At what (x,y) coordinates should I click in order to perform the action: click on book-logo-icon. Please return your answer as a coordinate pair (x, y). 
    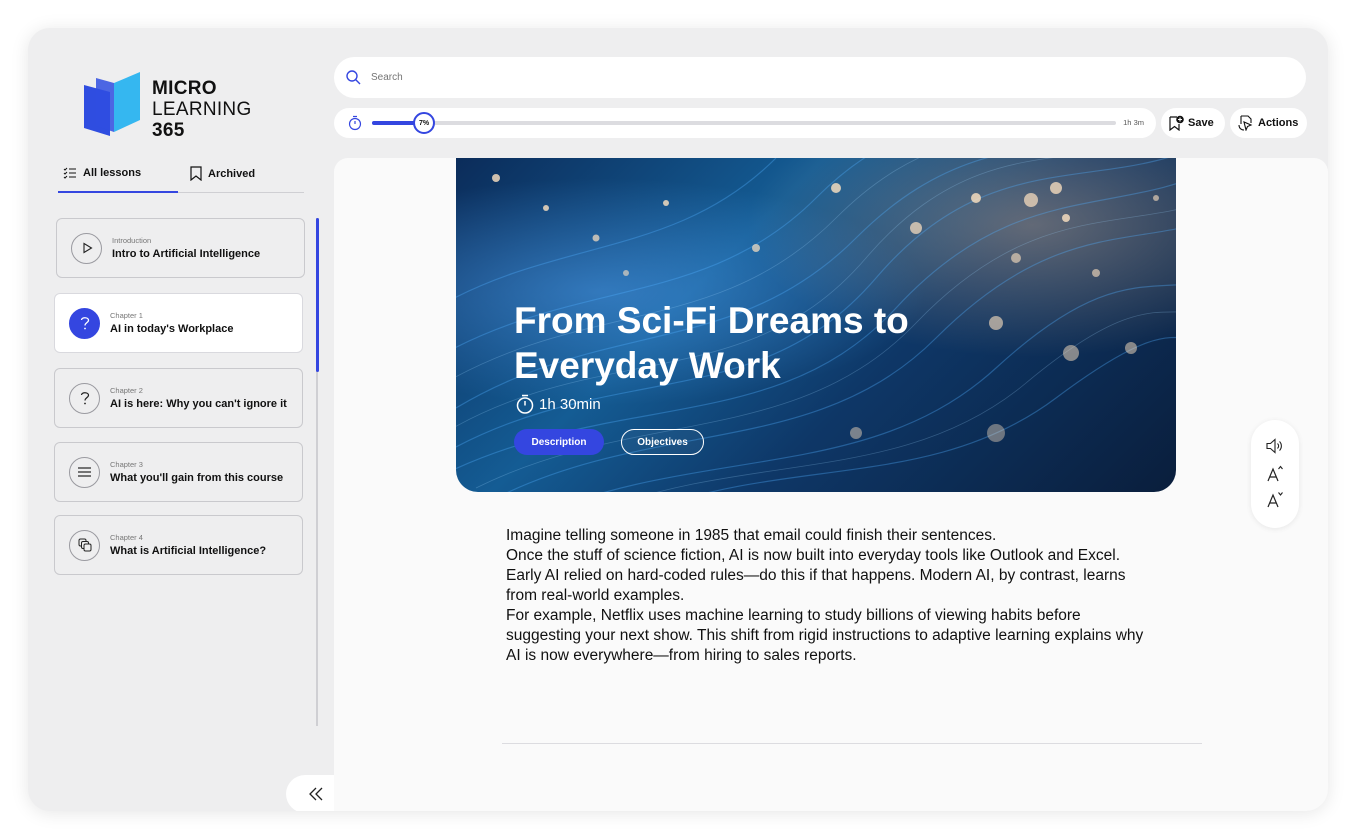
    Looking at the image, I should click on (112, 104).